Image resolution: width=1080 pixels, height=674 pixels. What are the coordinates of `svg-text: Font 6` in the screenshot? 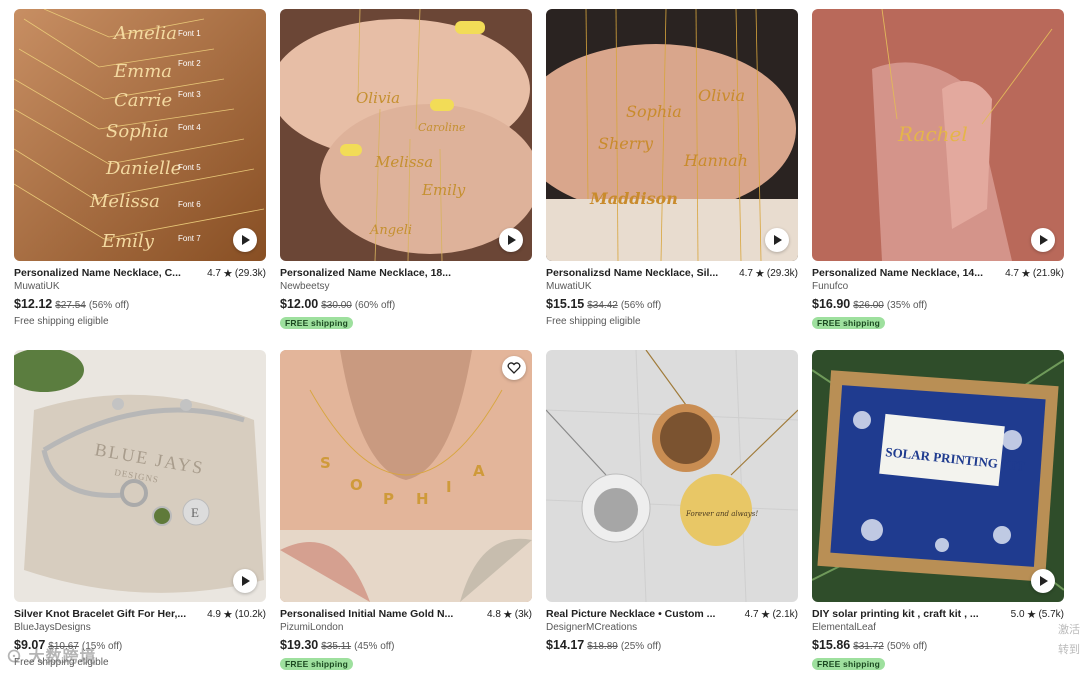 It's located at (189, 204).